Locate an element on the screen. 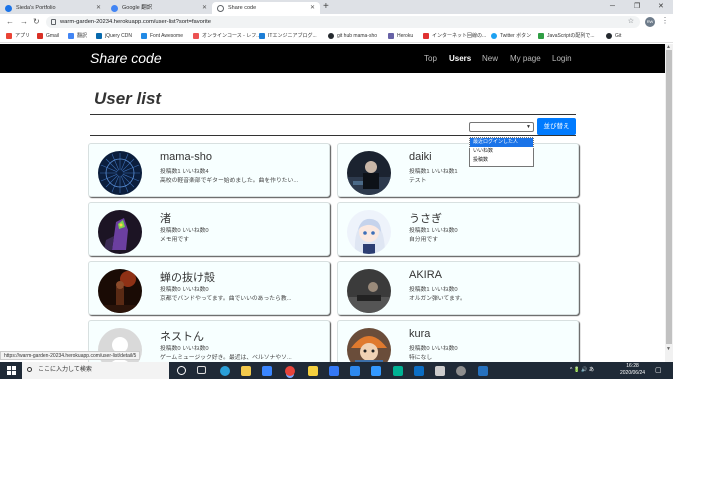 The width and height of the screenshot is (720, 487). user-card: daiki 投稿数1 いいね数1 テスト is located at coordinates (458, 170).